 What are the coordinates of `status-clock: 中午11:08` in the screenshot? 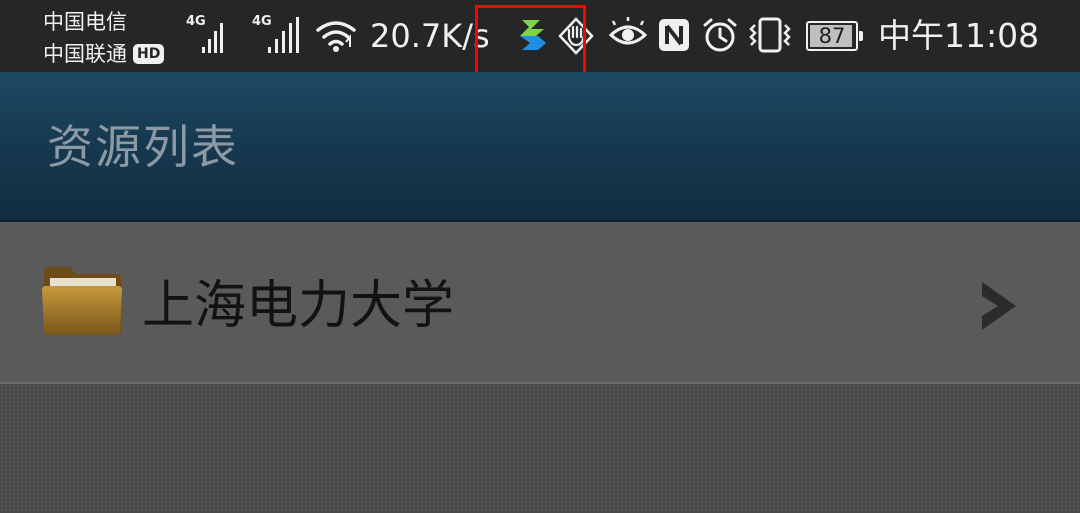 It's located at (959, 35).